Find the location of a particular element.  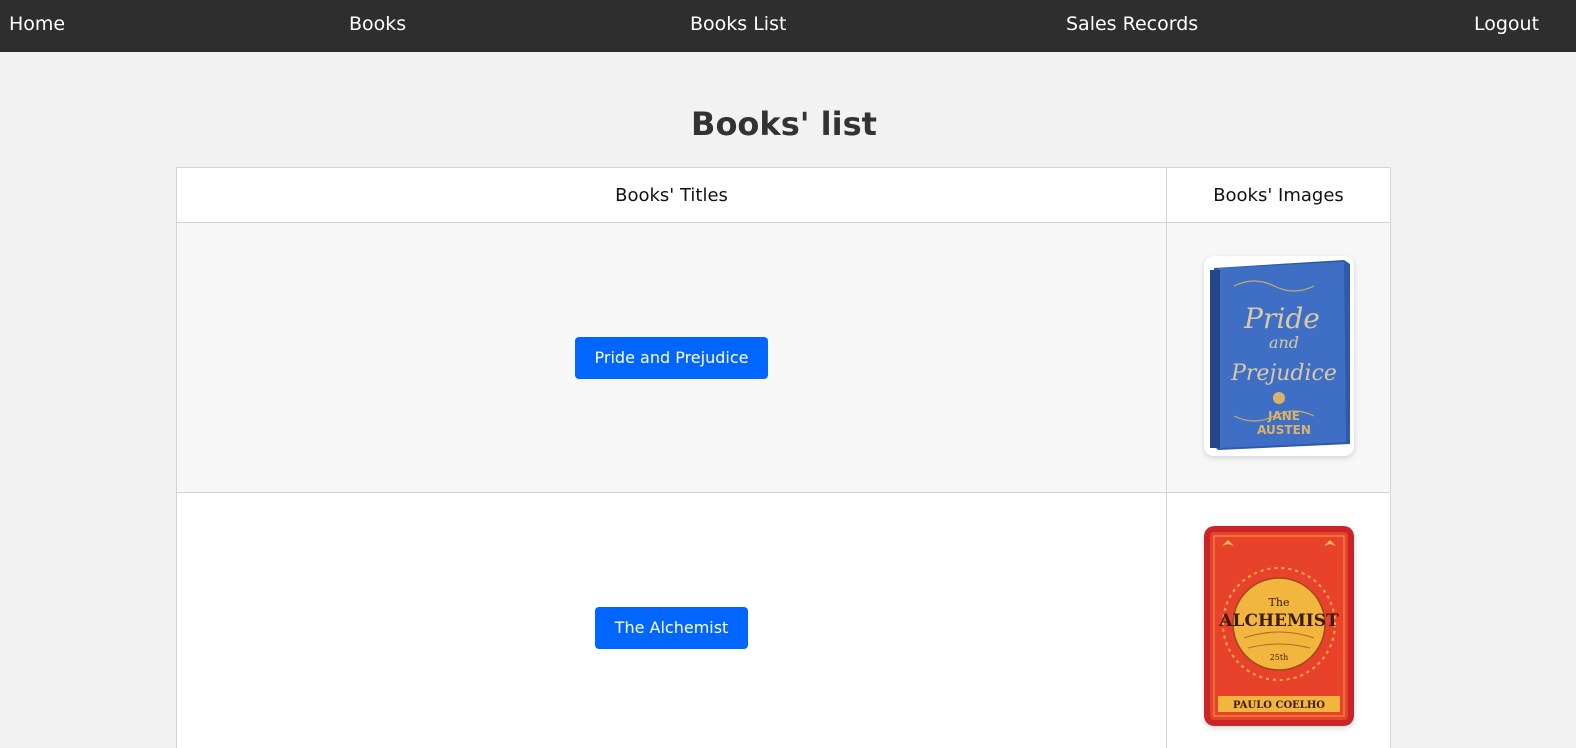

cover-text-line3: Prejudice is located at coordinates (1283, 373).